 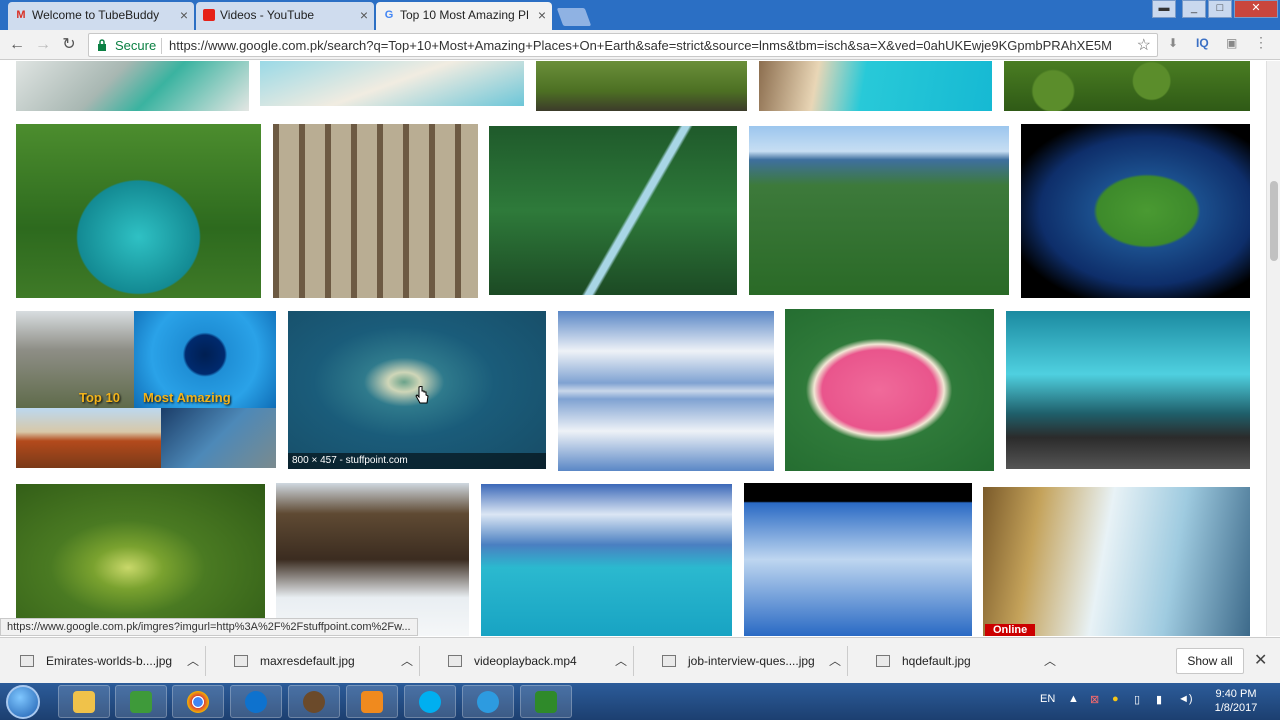 I want to click on back-arrow-icon: ←, so click(x=17, y=45).